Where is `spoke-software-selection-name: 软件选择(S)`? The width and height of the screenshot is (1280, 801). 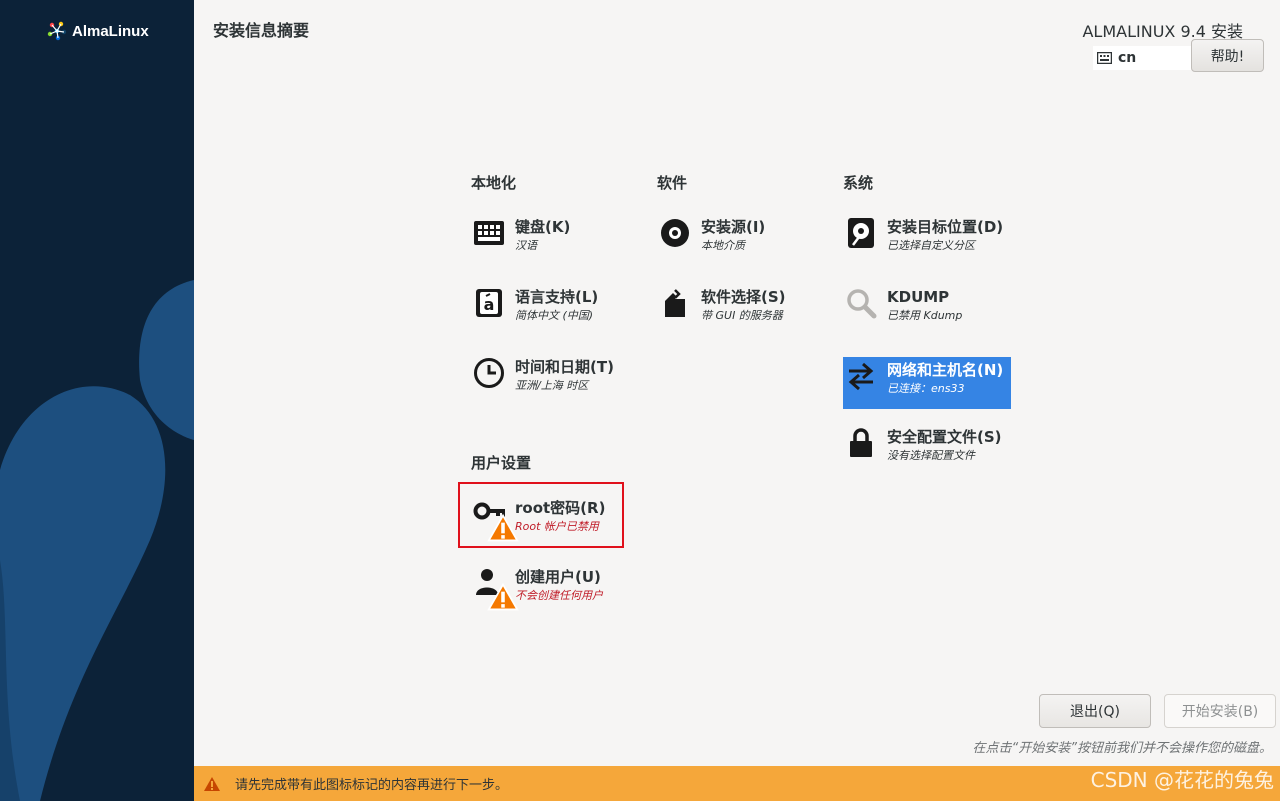 spoke-software-selection-name: 软件选择(S) is located at coordinates (743, 297).